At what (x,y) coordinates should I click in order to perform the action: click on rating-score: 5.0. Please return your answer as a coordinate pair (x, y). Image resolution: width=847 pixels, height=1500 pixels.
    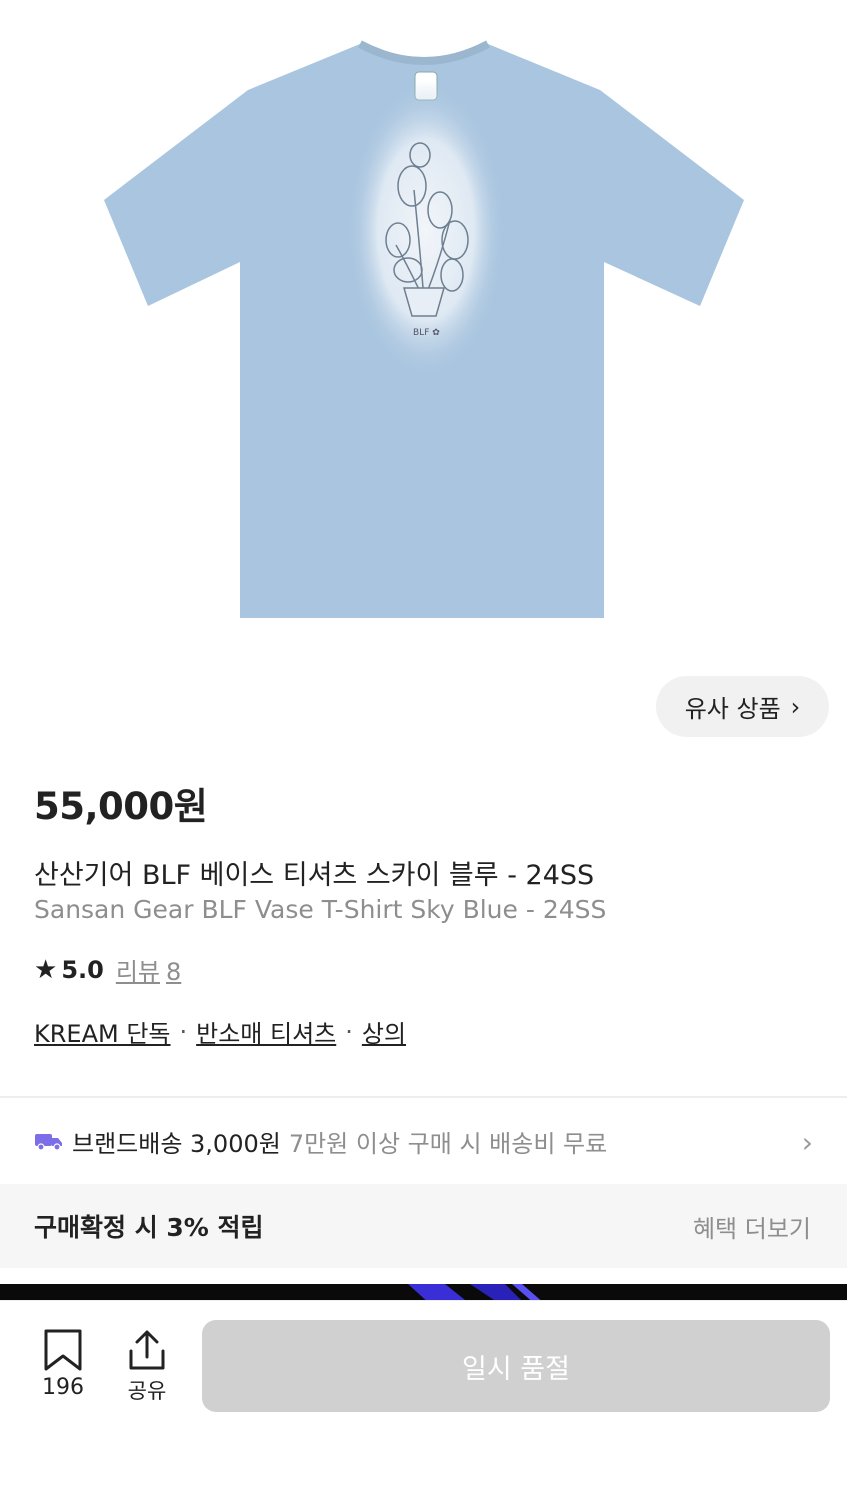
    Looking at the image, I should click on (82, 969).